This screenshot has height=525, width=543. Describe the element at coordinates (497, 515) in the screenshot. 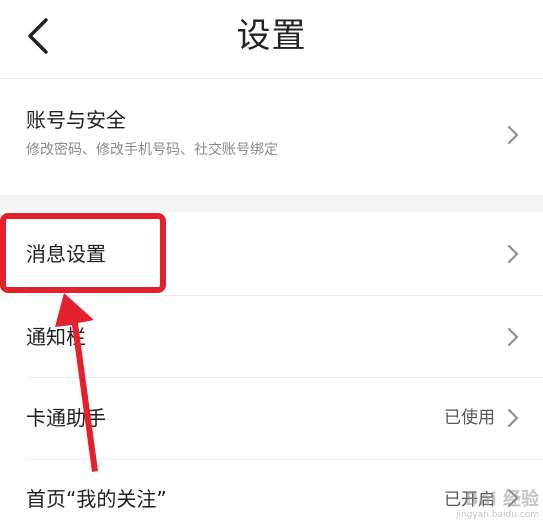

I see `watermark-url: jingyan.baidu.com` at that location.